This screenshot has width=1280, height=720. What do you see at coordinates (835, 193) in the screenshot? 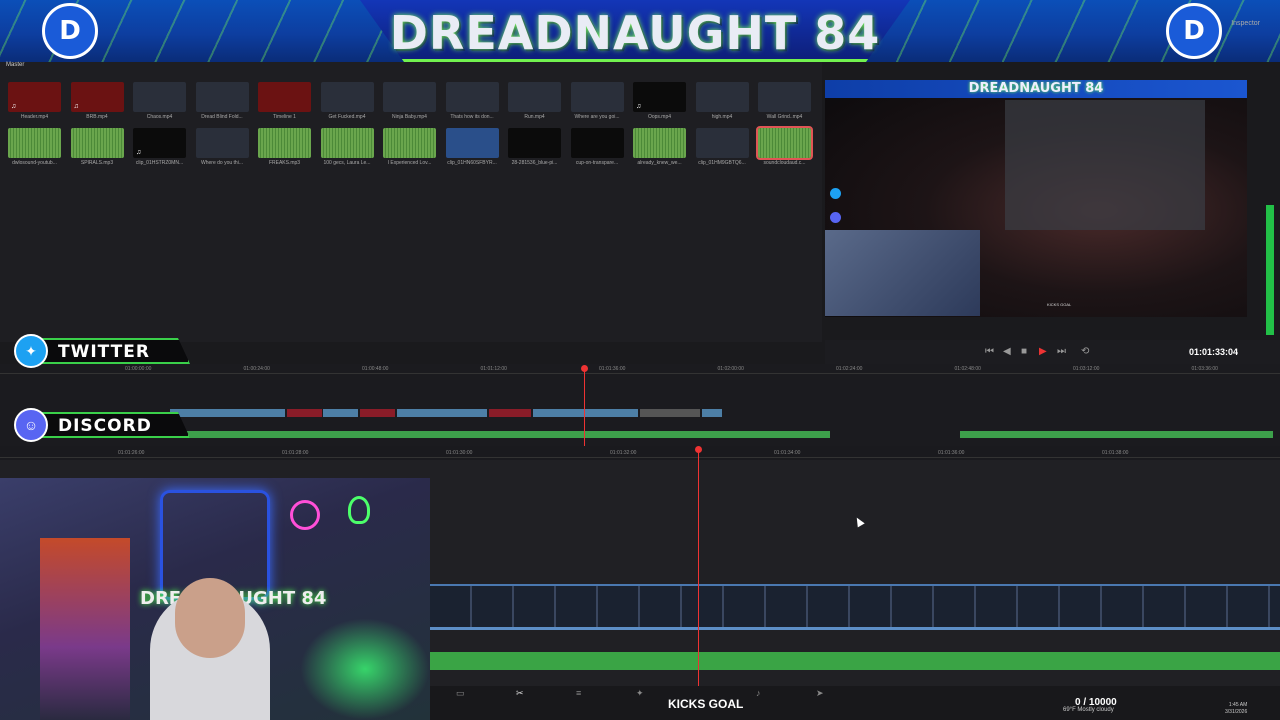
I see `twitter-icon` at bounding box center [835, 193].